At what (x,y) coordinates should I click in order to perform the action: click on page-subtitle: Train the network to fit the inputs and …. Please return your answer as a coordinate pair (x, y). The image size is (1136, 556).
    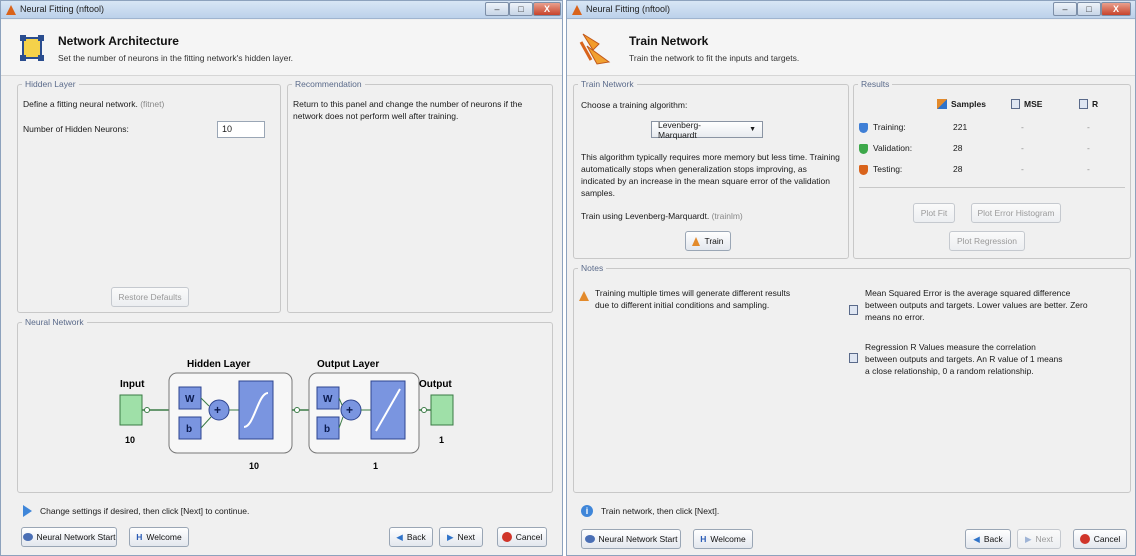
    Looking at the image, I should click on (714, 58).